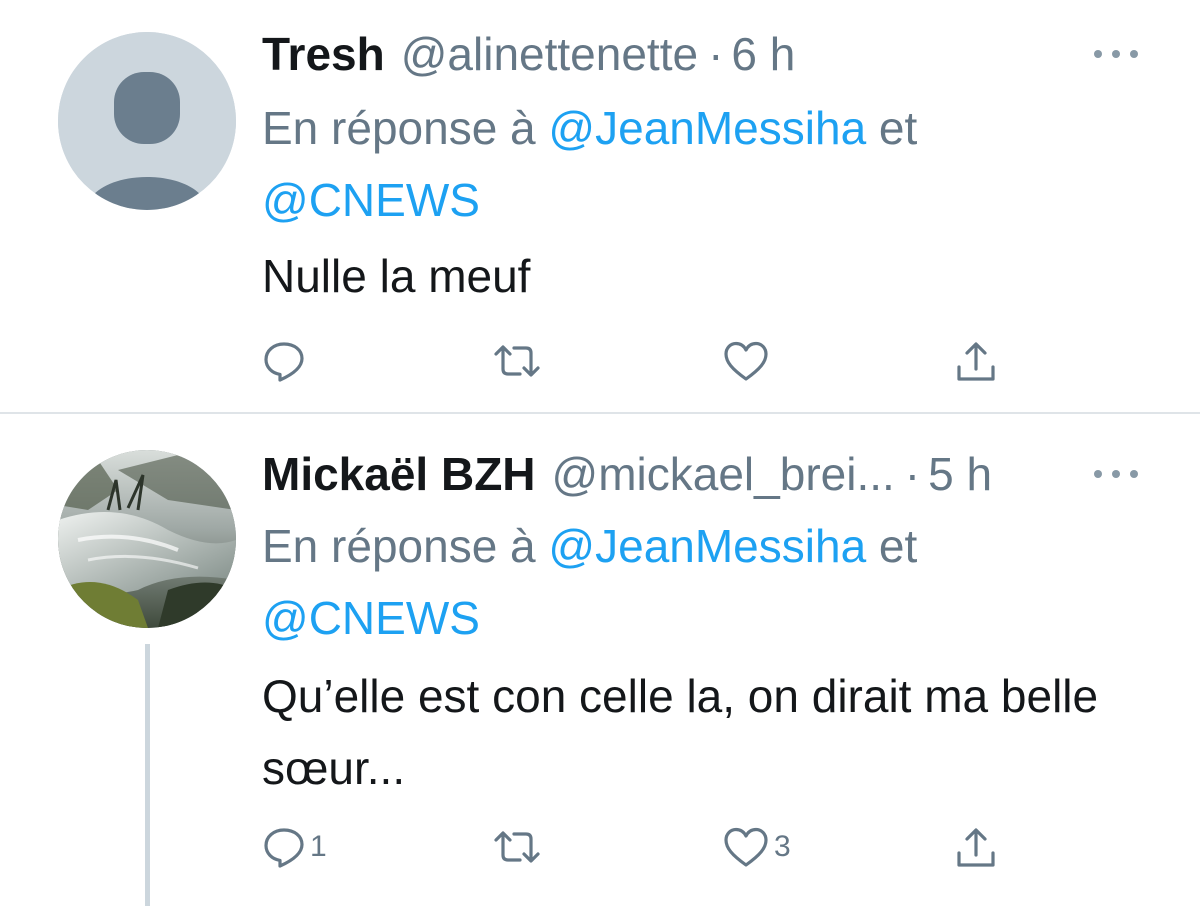 This screenshot has height=906, width=1200. I want to click on tweet-actions: 1 3, so click(642, 847).